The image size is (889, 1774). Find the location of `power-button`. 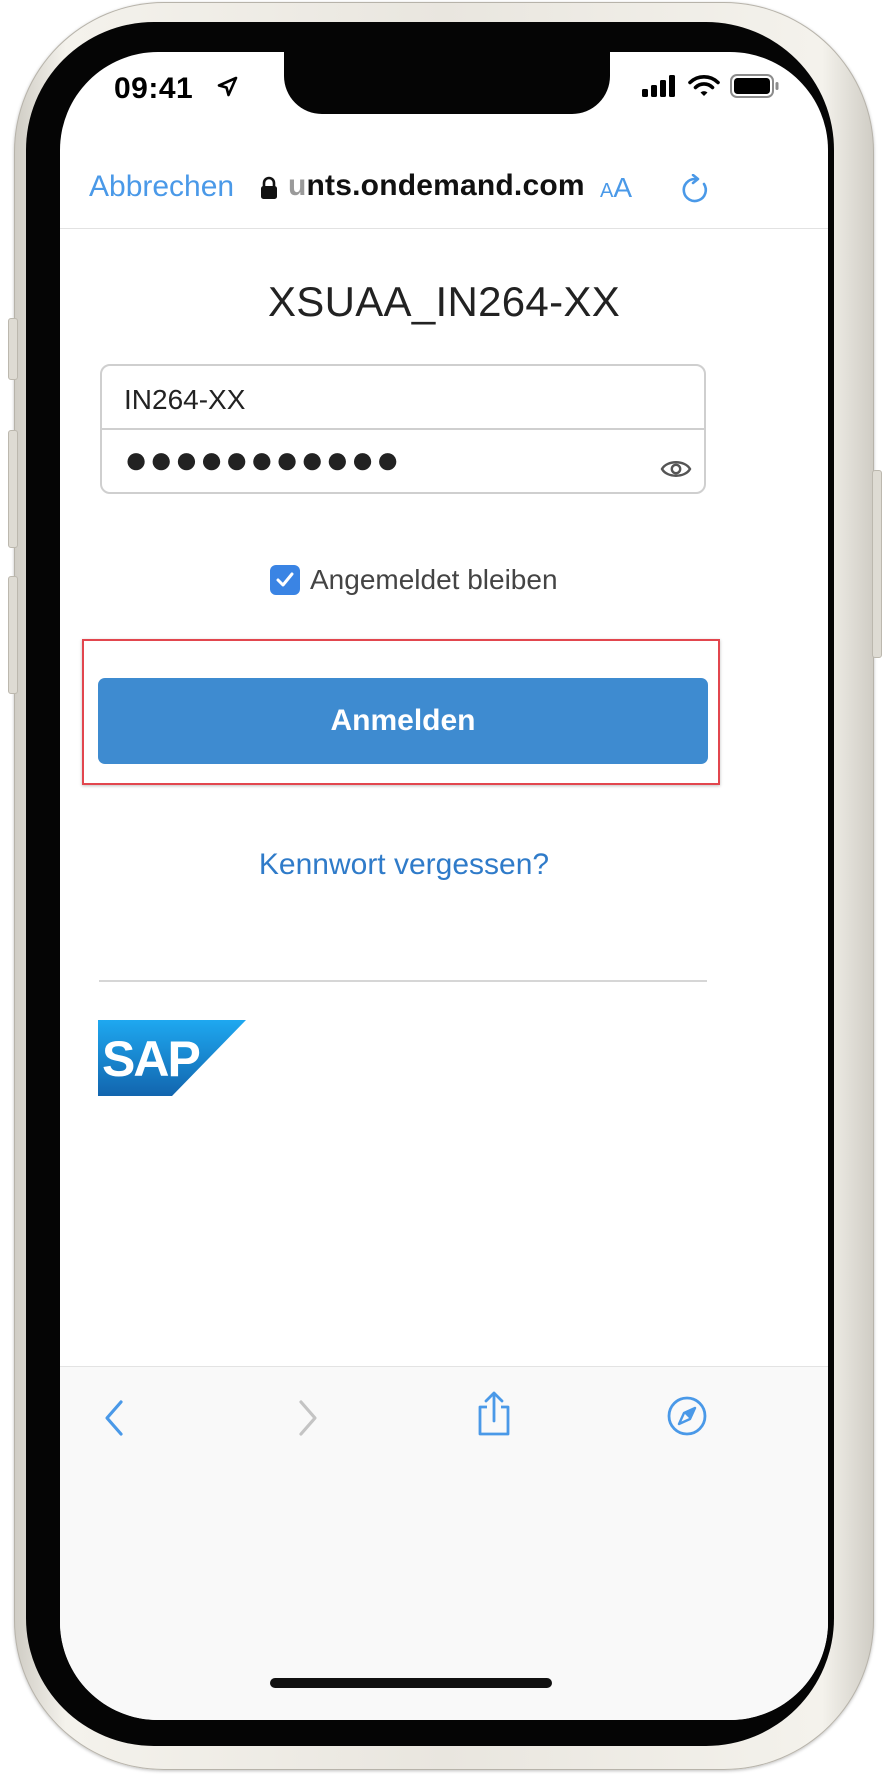

power-button is located at coordinates (877, 564).